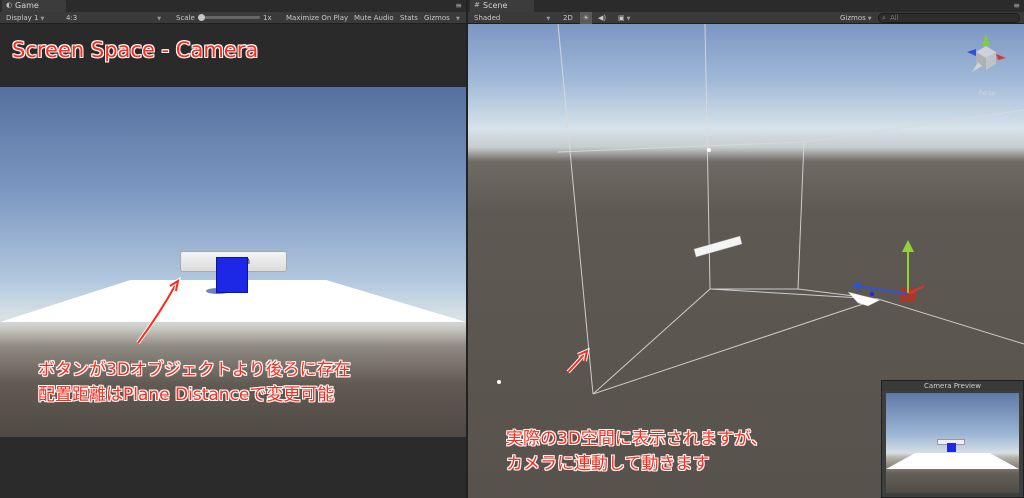  What do you see at coordinates (746, 6) in the screenshot?
I see `scene-tab-bar: # Scene ≡` at bounding box center [746, 6].